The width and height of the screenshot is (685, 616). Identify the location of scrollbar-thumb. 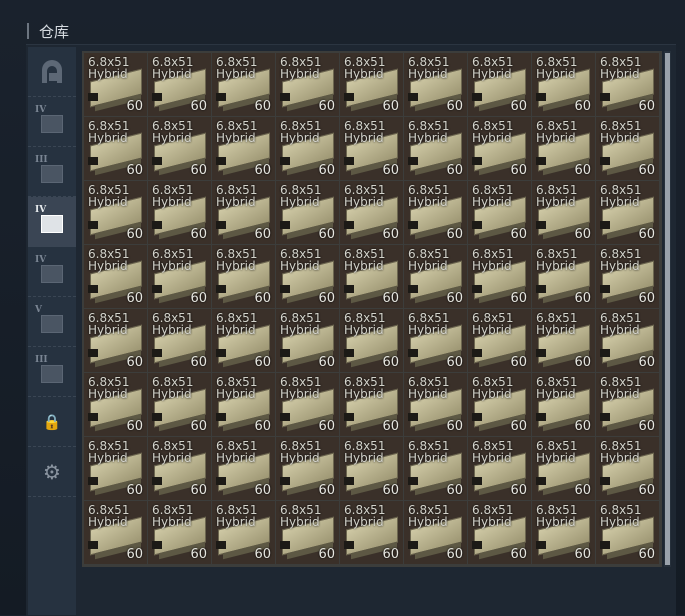
(667, 309).